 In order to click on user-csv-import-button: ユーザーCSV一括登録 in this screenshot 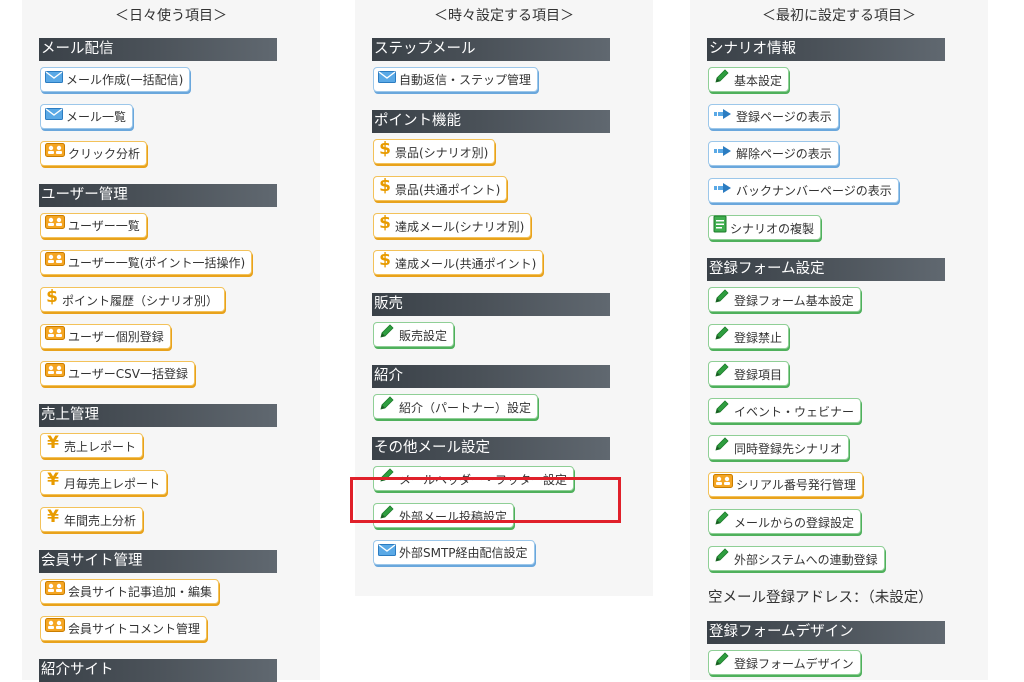, I will do `click(117, 373)`.